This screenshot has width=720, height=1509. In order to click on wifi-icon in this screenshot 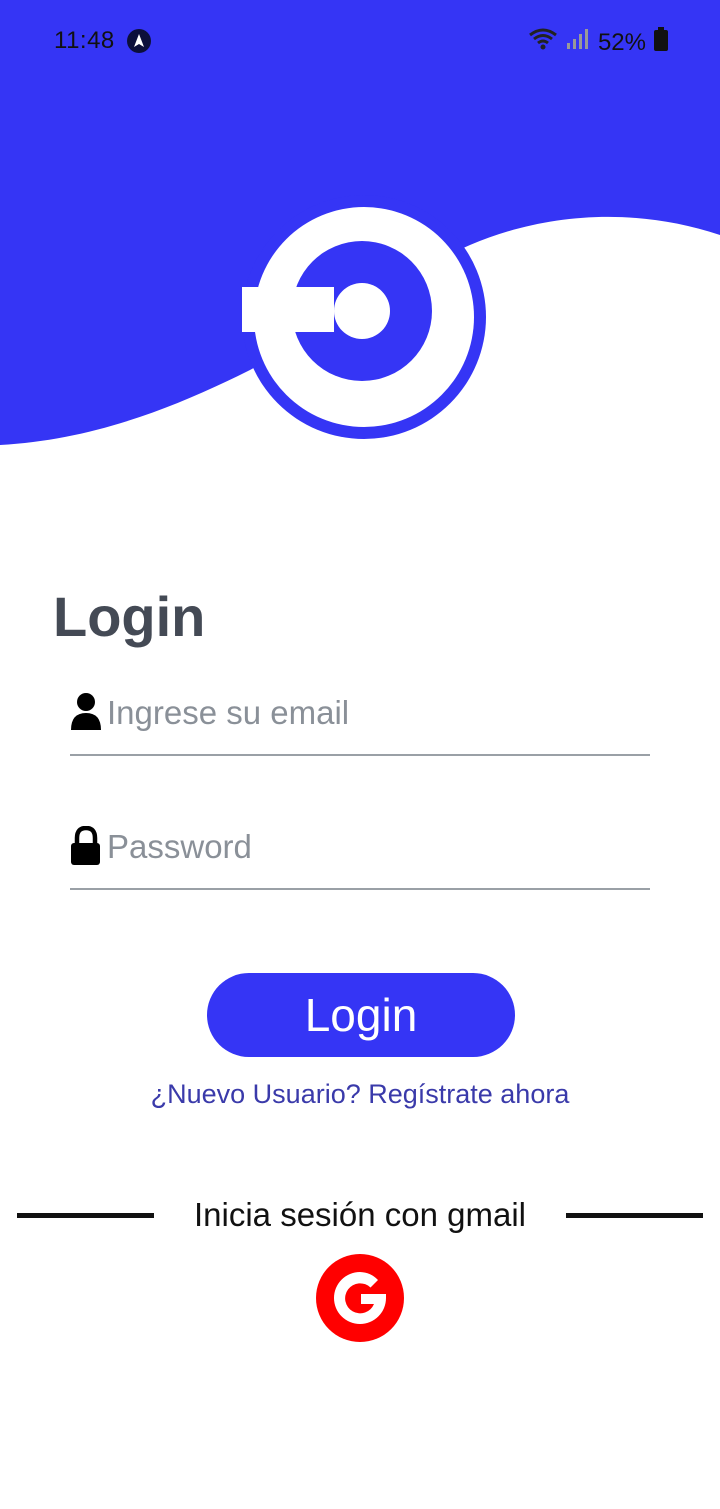, I will do `click(543, 42)`.